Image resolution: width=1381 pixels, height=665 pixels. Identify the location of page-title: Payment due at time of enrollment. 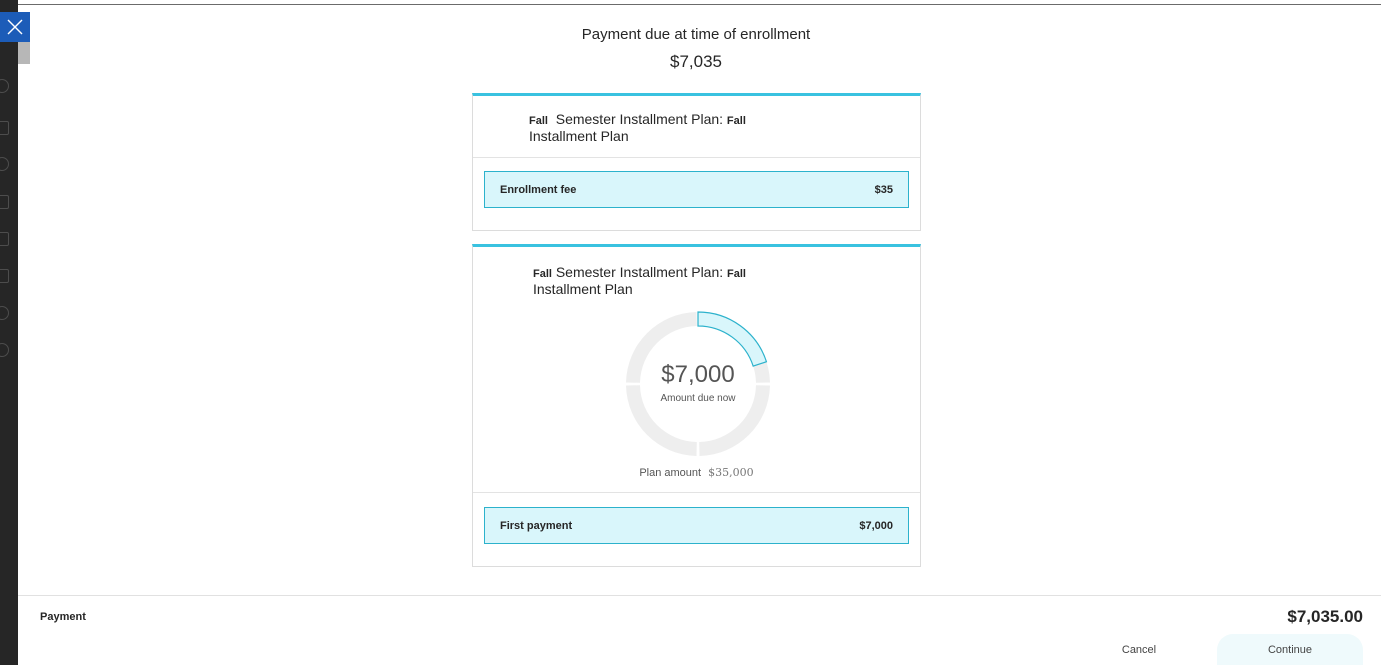
(696, 34).